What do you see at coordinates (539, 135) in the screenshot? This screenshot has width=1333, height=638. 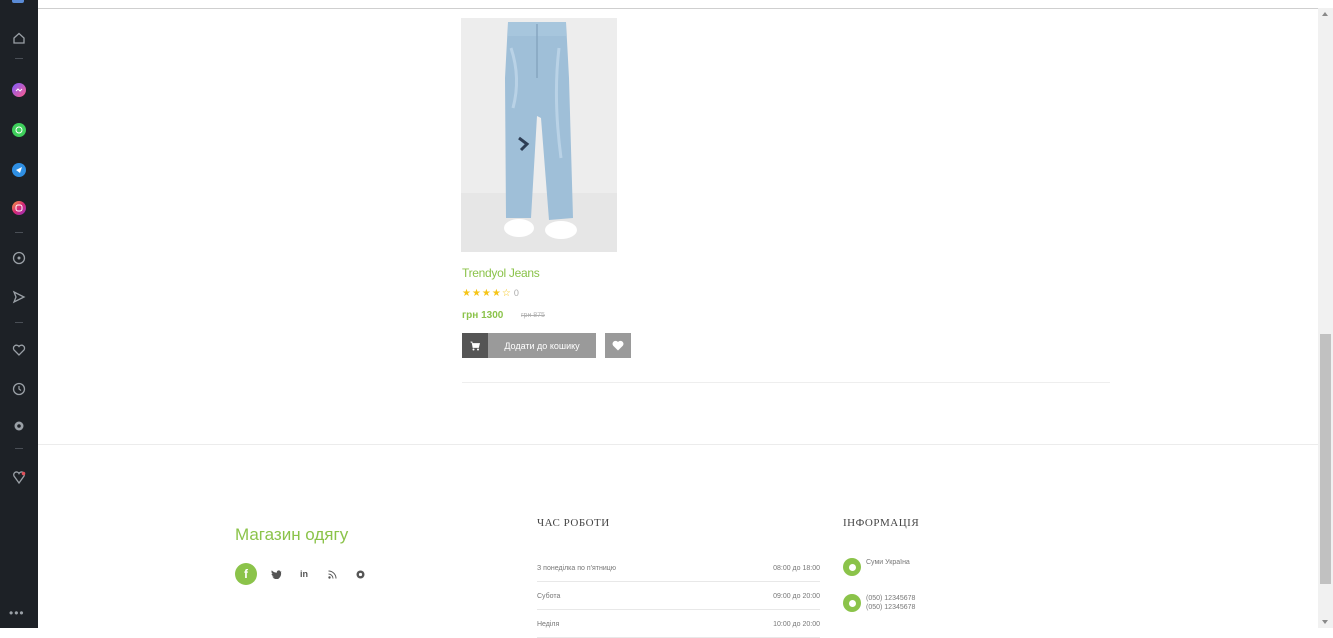 I see `product-image` at bounding box center [539, 135].